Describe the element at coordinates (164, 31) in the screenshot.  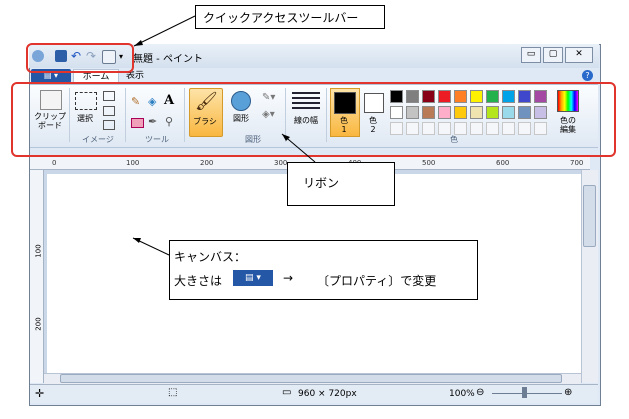
I see `qat-arrow` at that location.